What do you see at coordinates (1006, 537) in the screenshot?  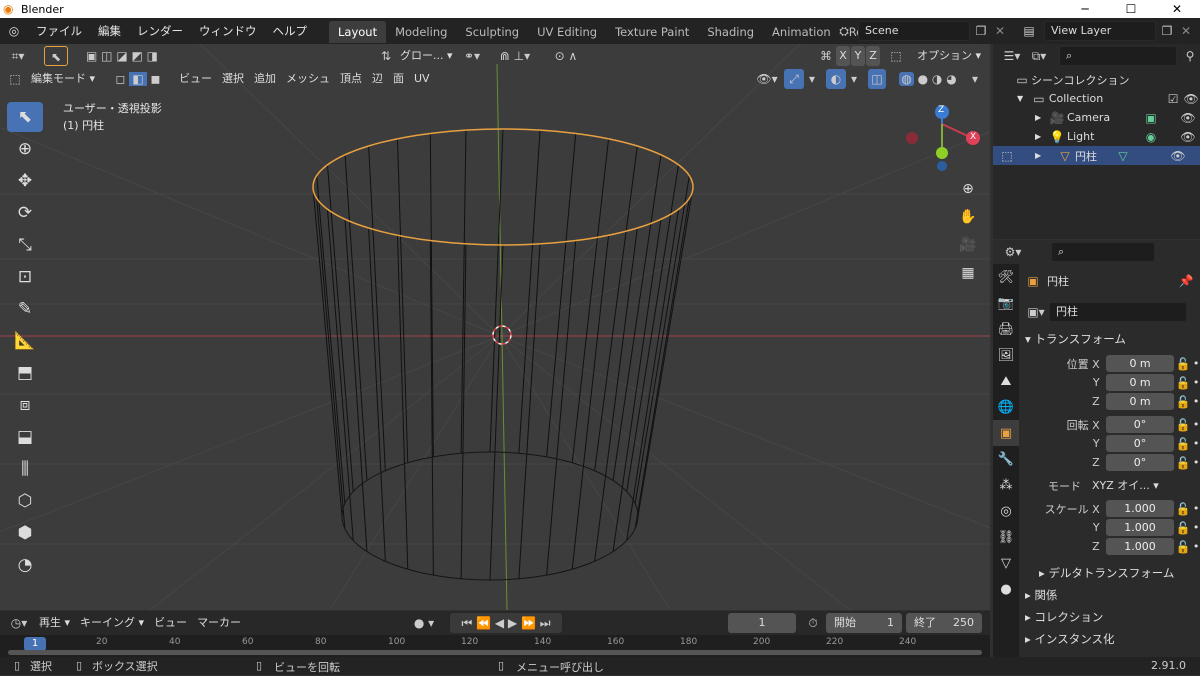 I see `constraints-tab-icon: ⛓` at bounding box center [1006, 537].